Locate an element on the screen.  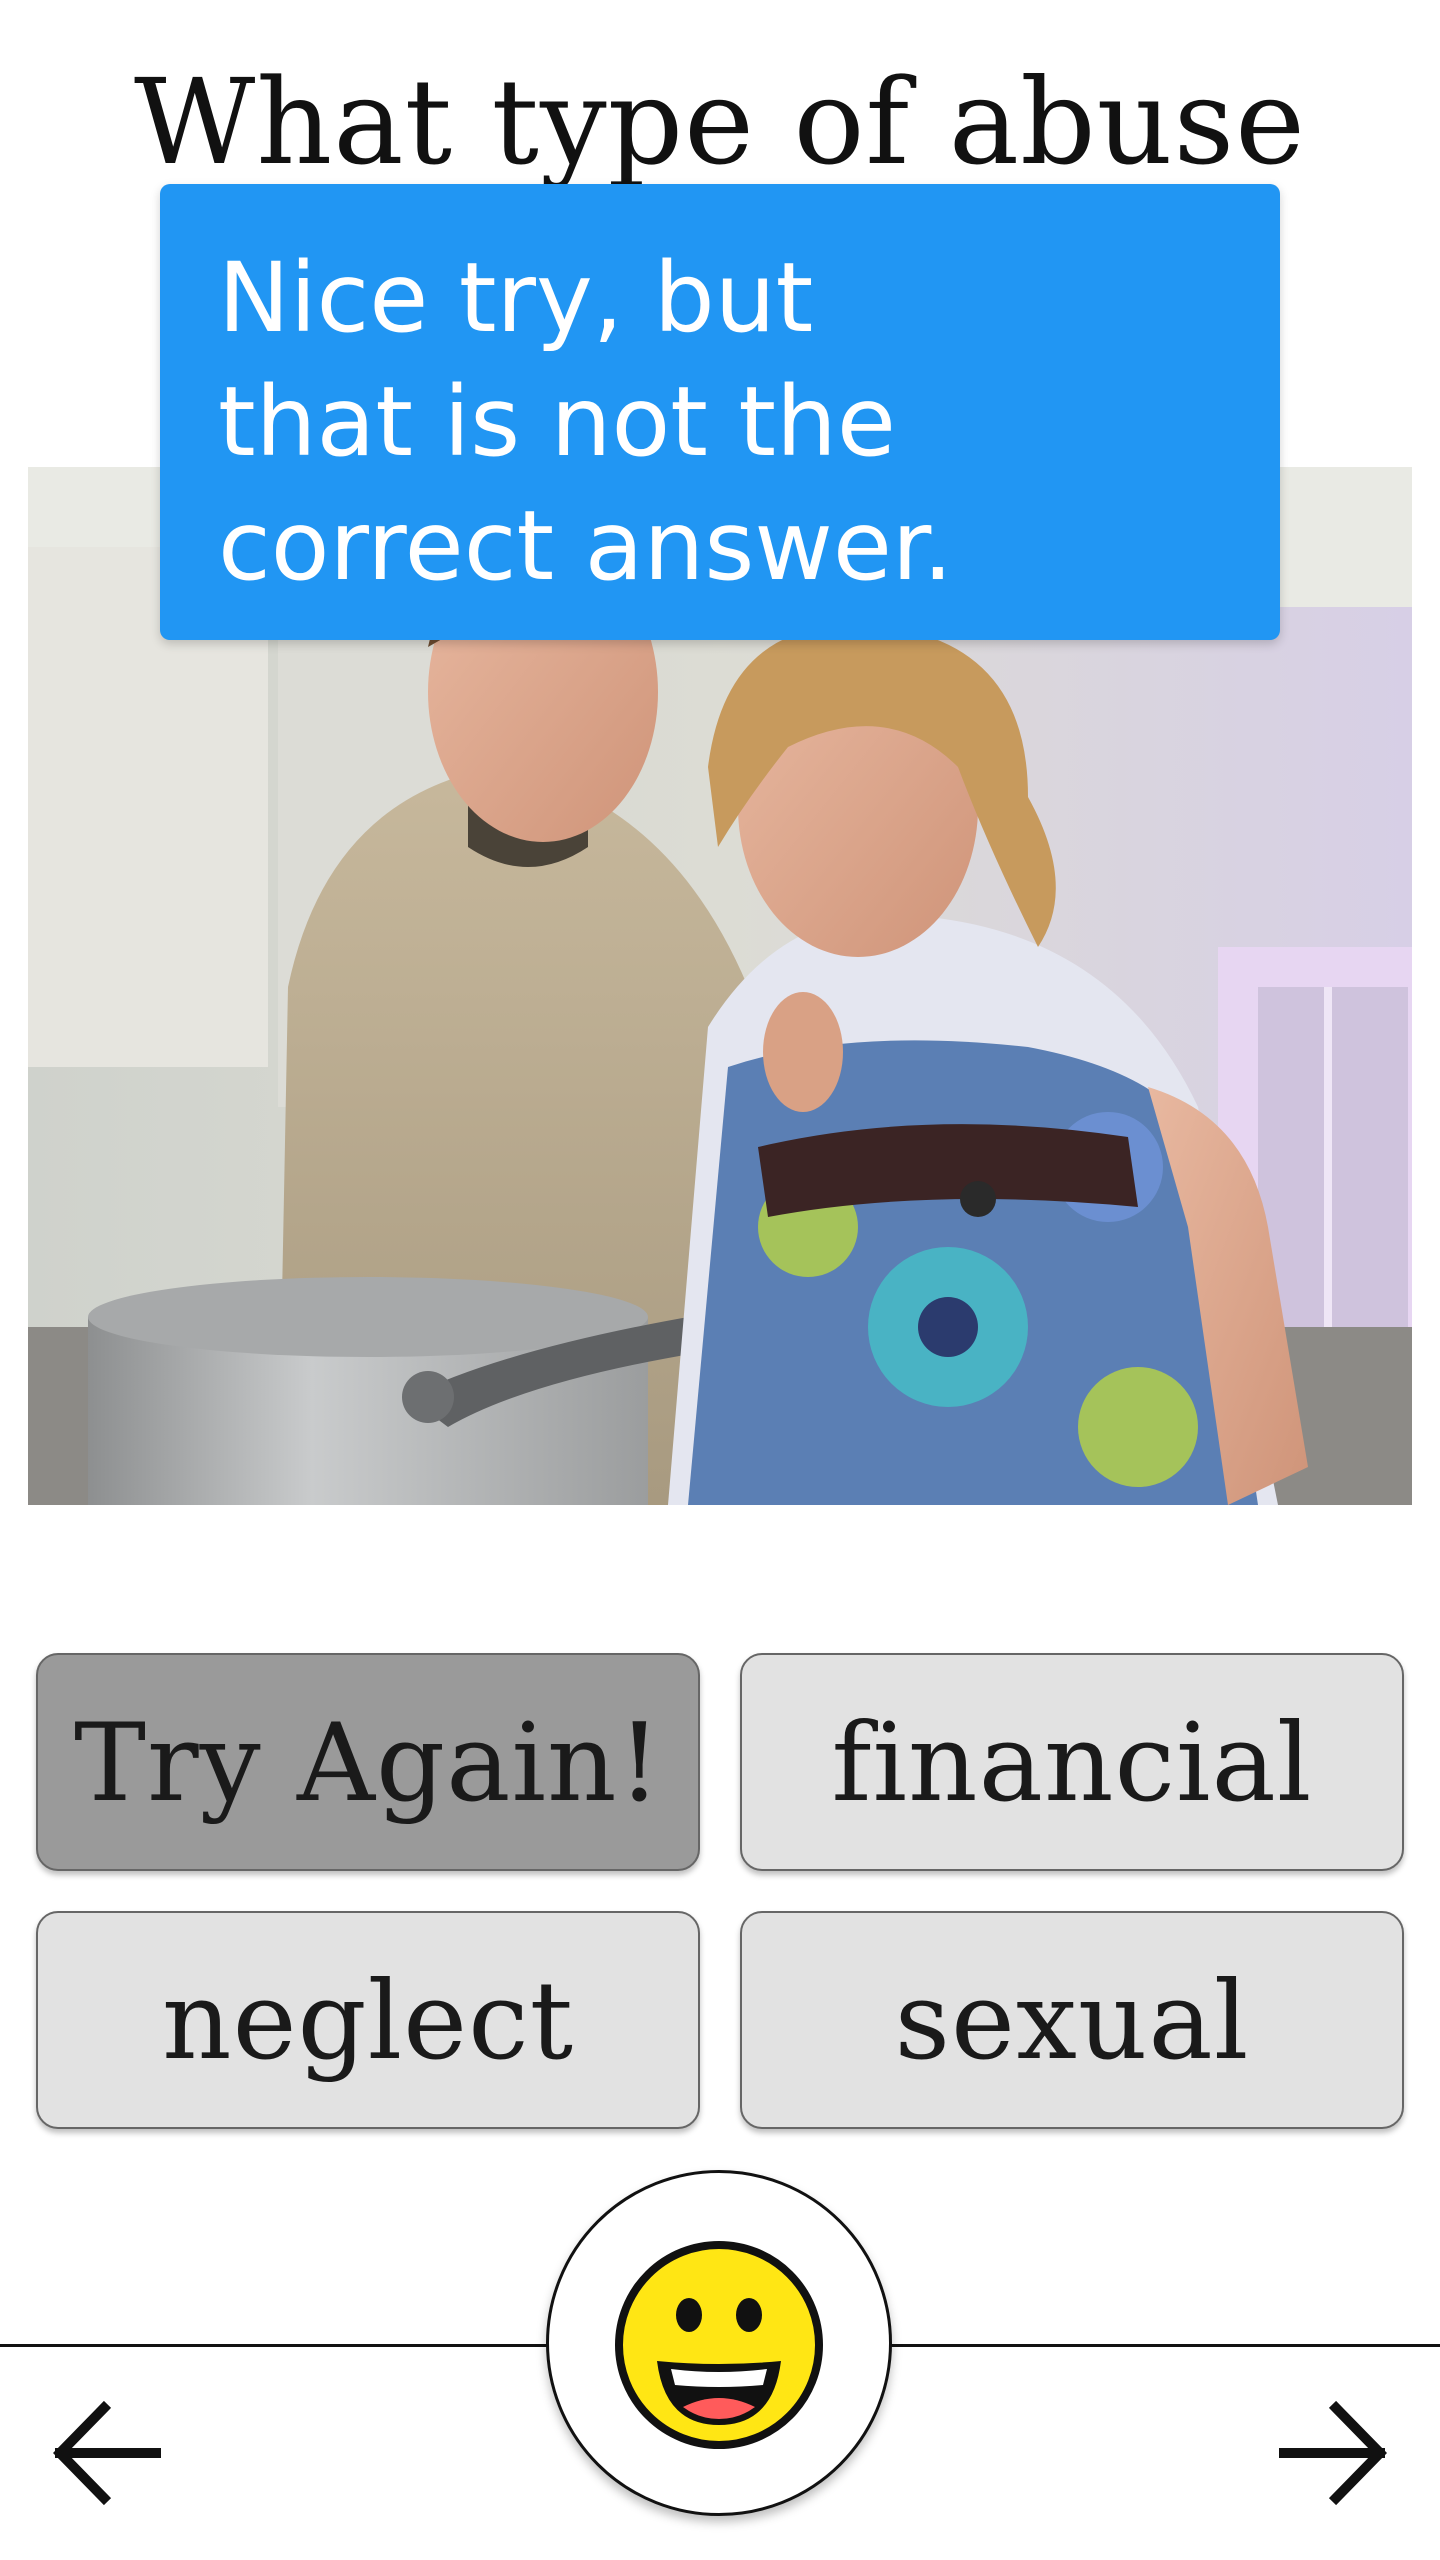
answer-financial-button: financial is located at coordinates (1072, 1762).